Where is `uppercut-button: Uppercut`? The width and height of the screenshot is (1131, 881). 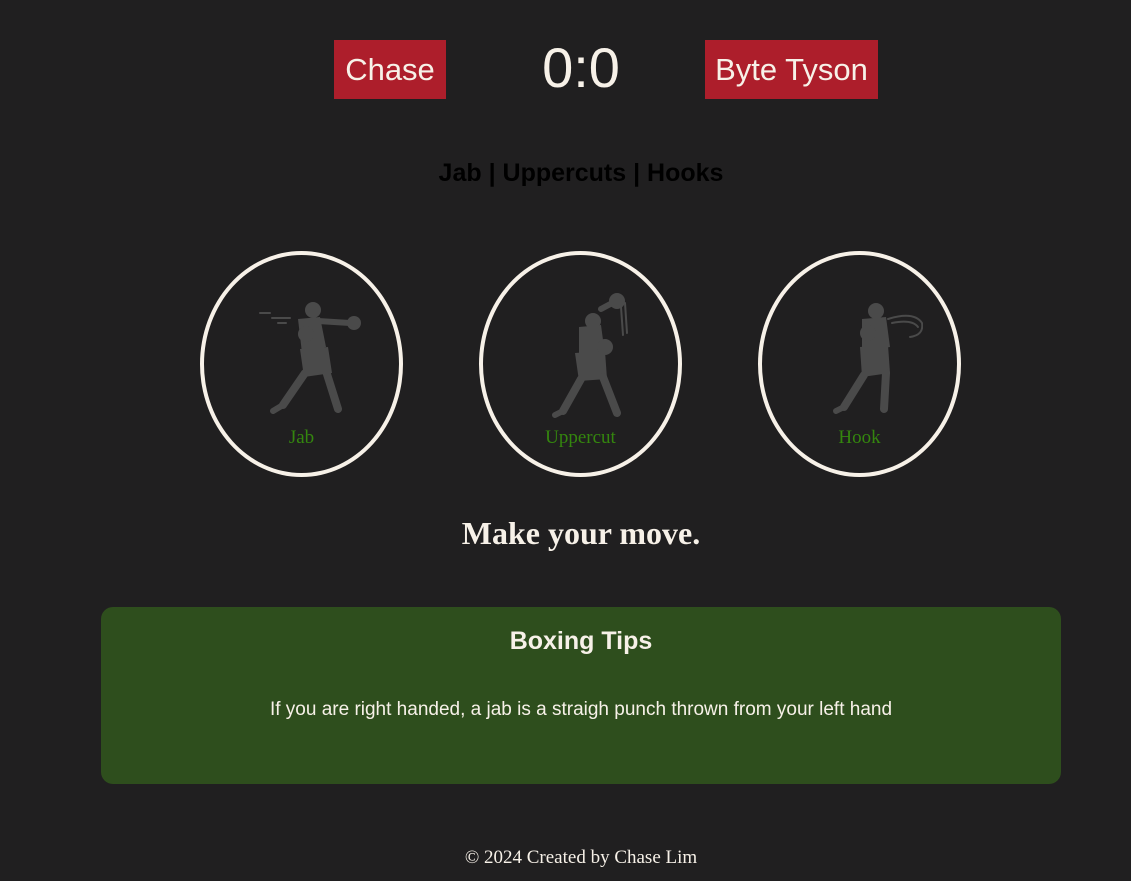
uppercut-button: Uppercut is located at coordinates (580, 364).